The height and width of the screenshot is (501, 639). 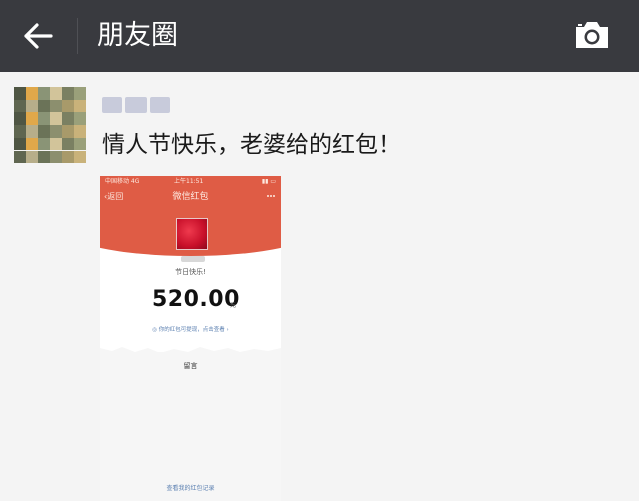 What do you see at coordinates (50, 125) in the screenshot?
I see `avatar` at bounding box center [50, 125].